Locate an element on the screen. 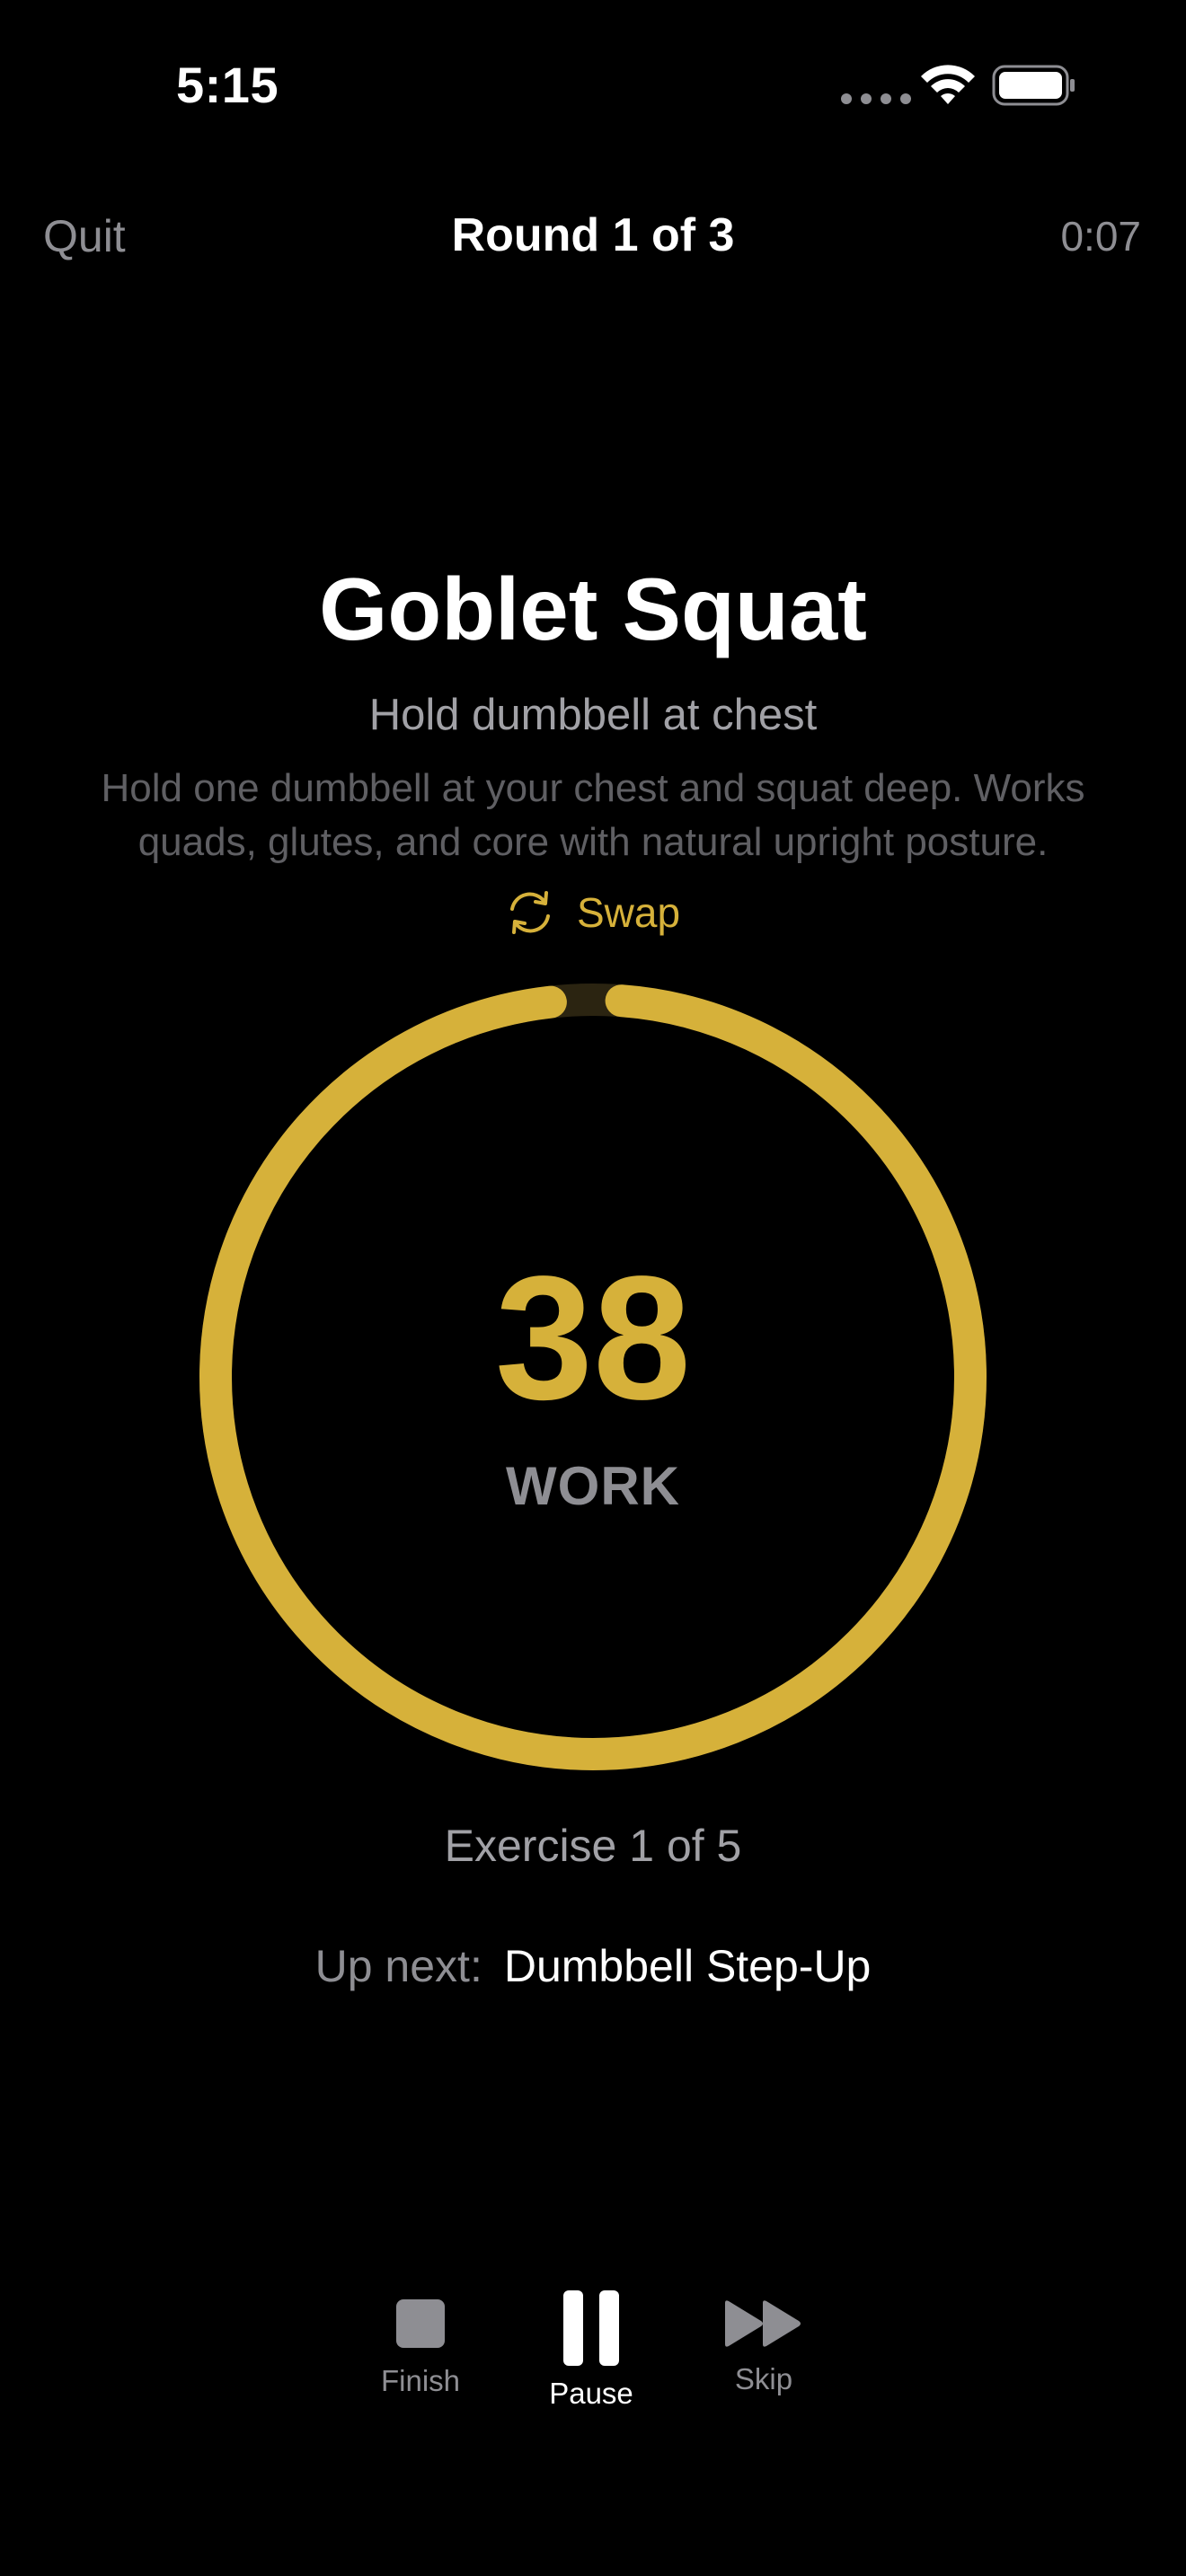  finish-button: Finish is located at coordinates (420, 2348).